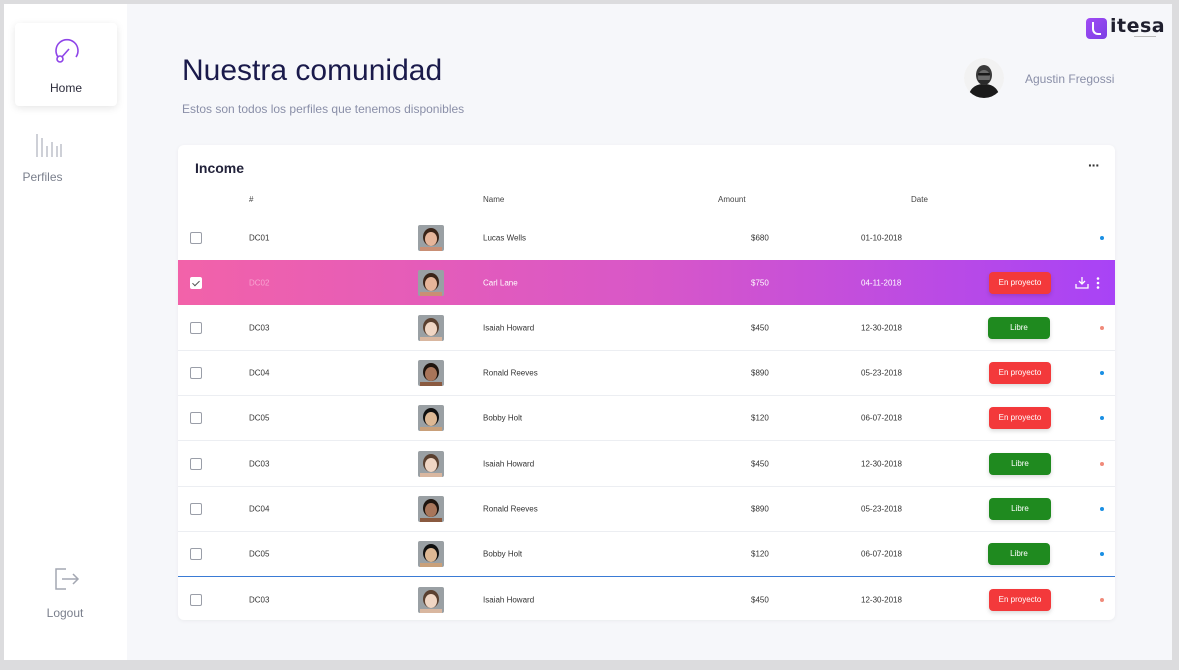 This screenshot has width=1179, height=670. I want to click on more-options-button: ···, so click(1094, 165).